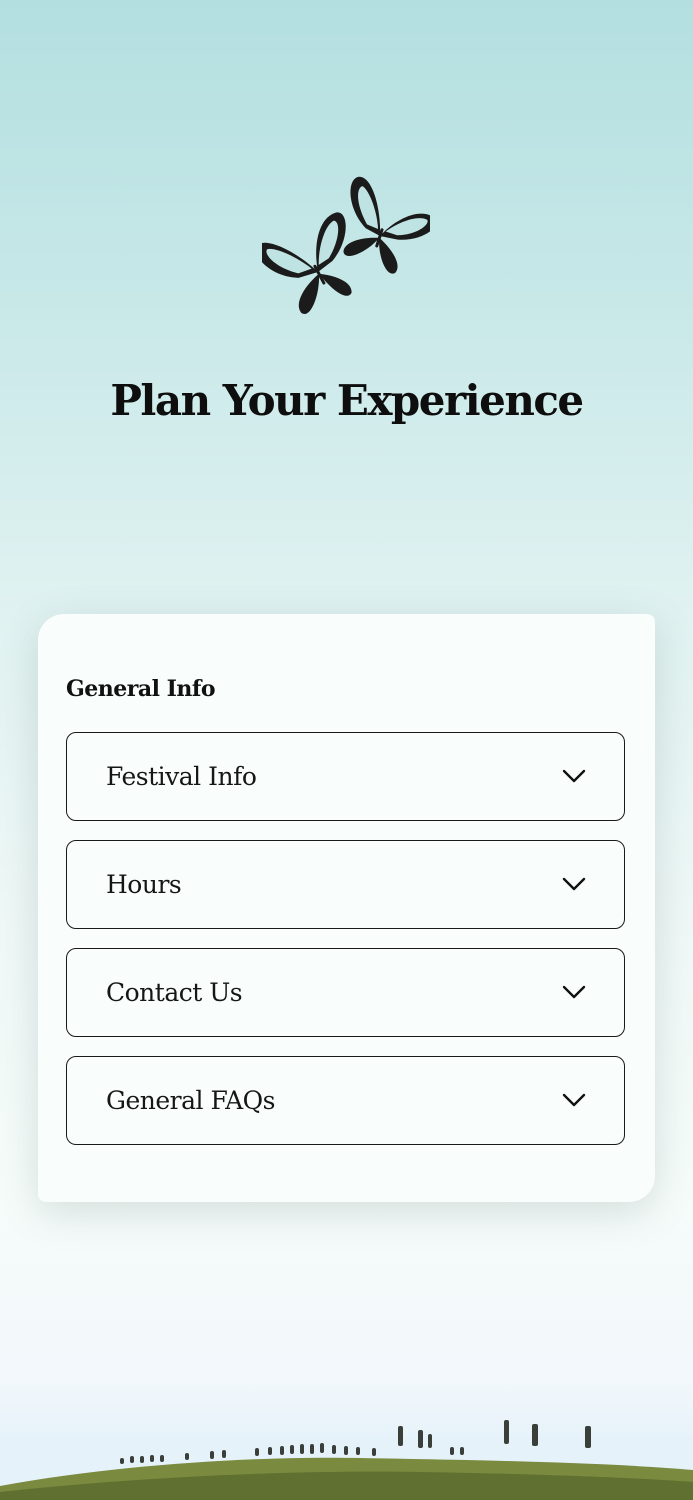 The image size is (693, 1500). What do you see at coordinates (141, 689) in the screenshot?
I see `section-heading: General Info` at bounding box center [141, 689].